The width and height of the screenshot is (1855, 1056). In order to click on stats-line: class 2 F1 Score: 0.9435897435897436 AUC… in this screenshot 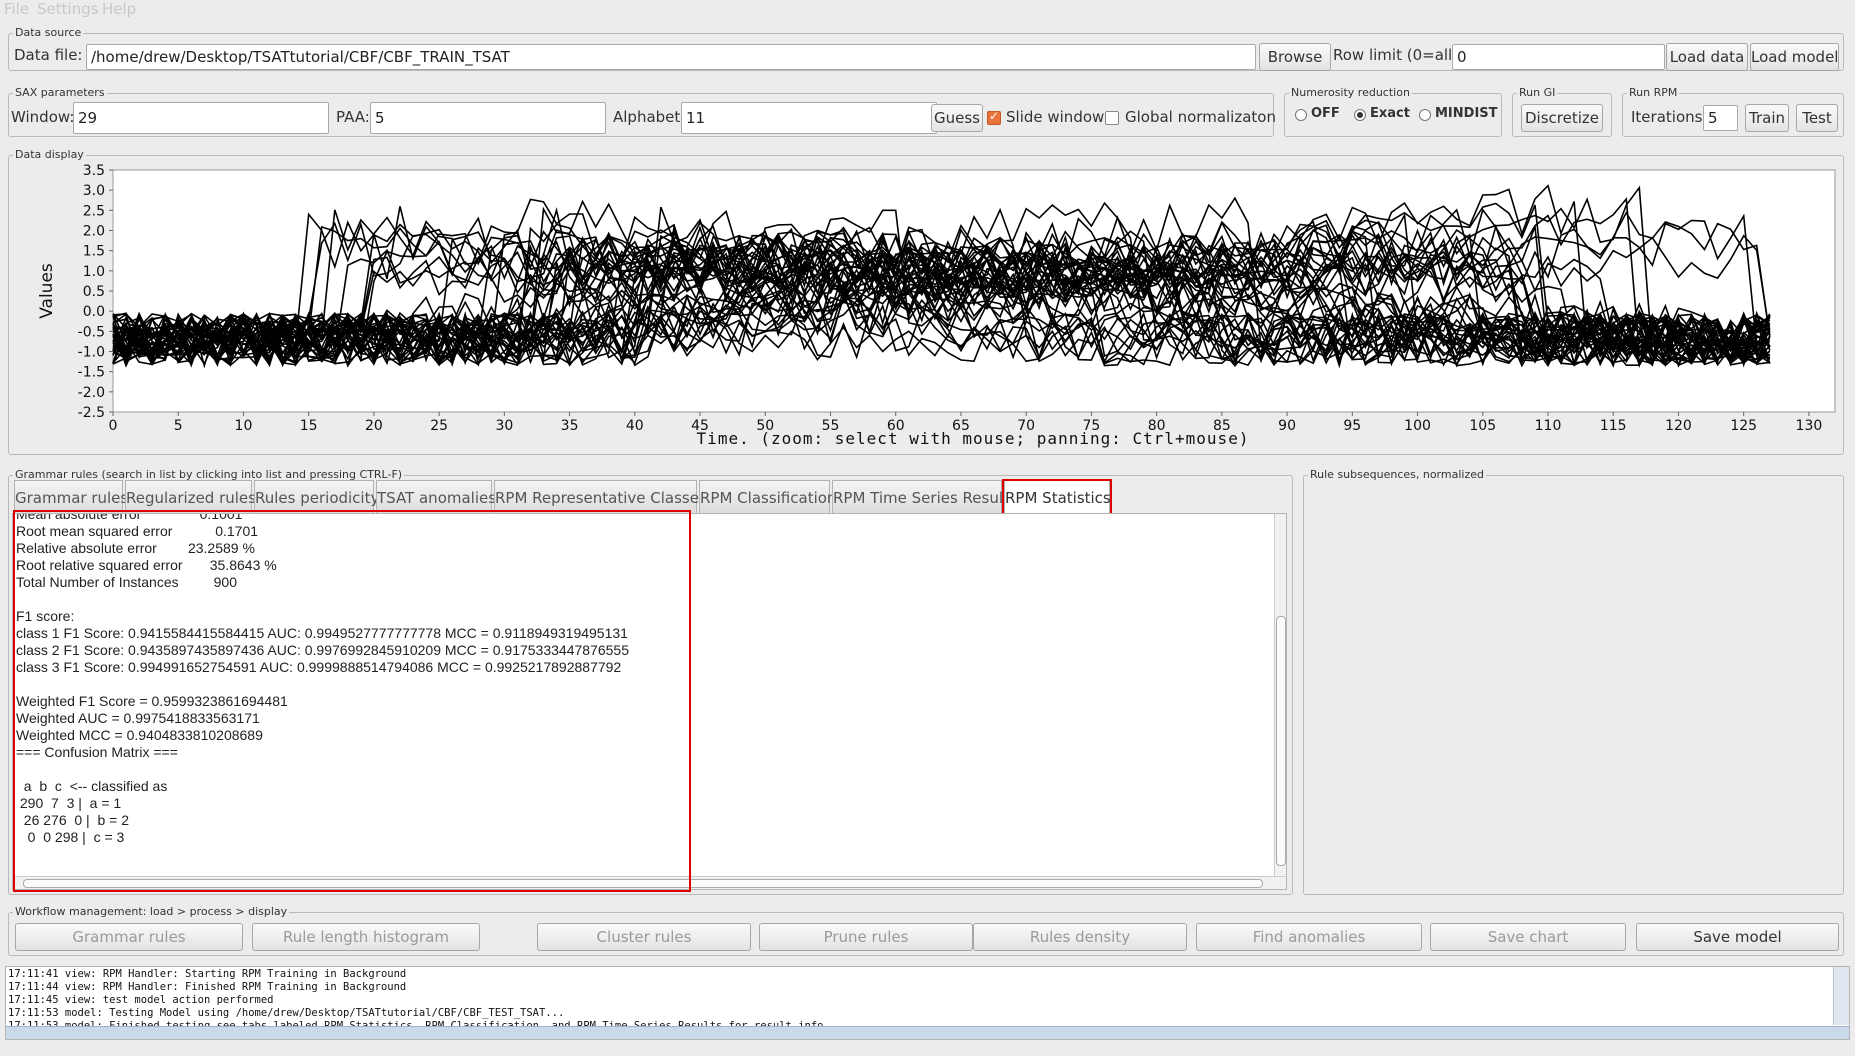, I will do `click(322, 650)`.